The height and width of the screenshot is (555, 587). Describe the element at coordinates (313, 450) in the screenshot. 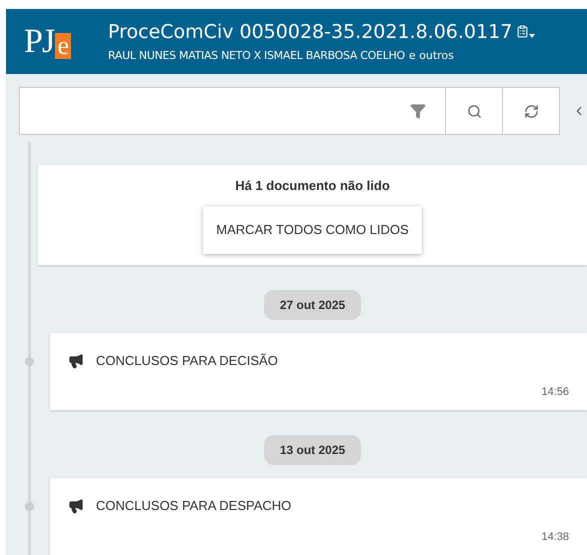

I see `date-pill: 13 out 2025` at that location.